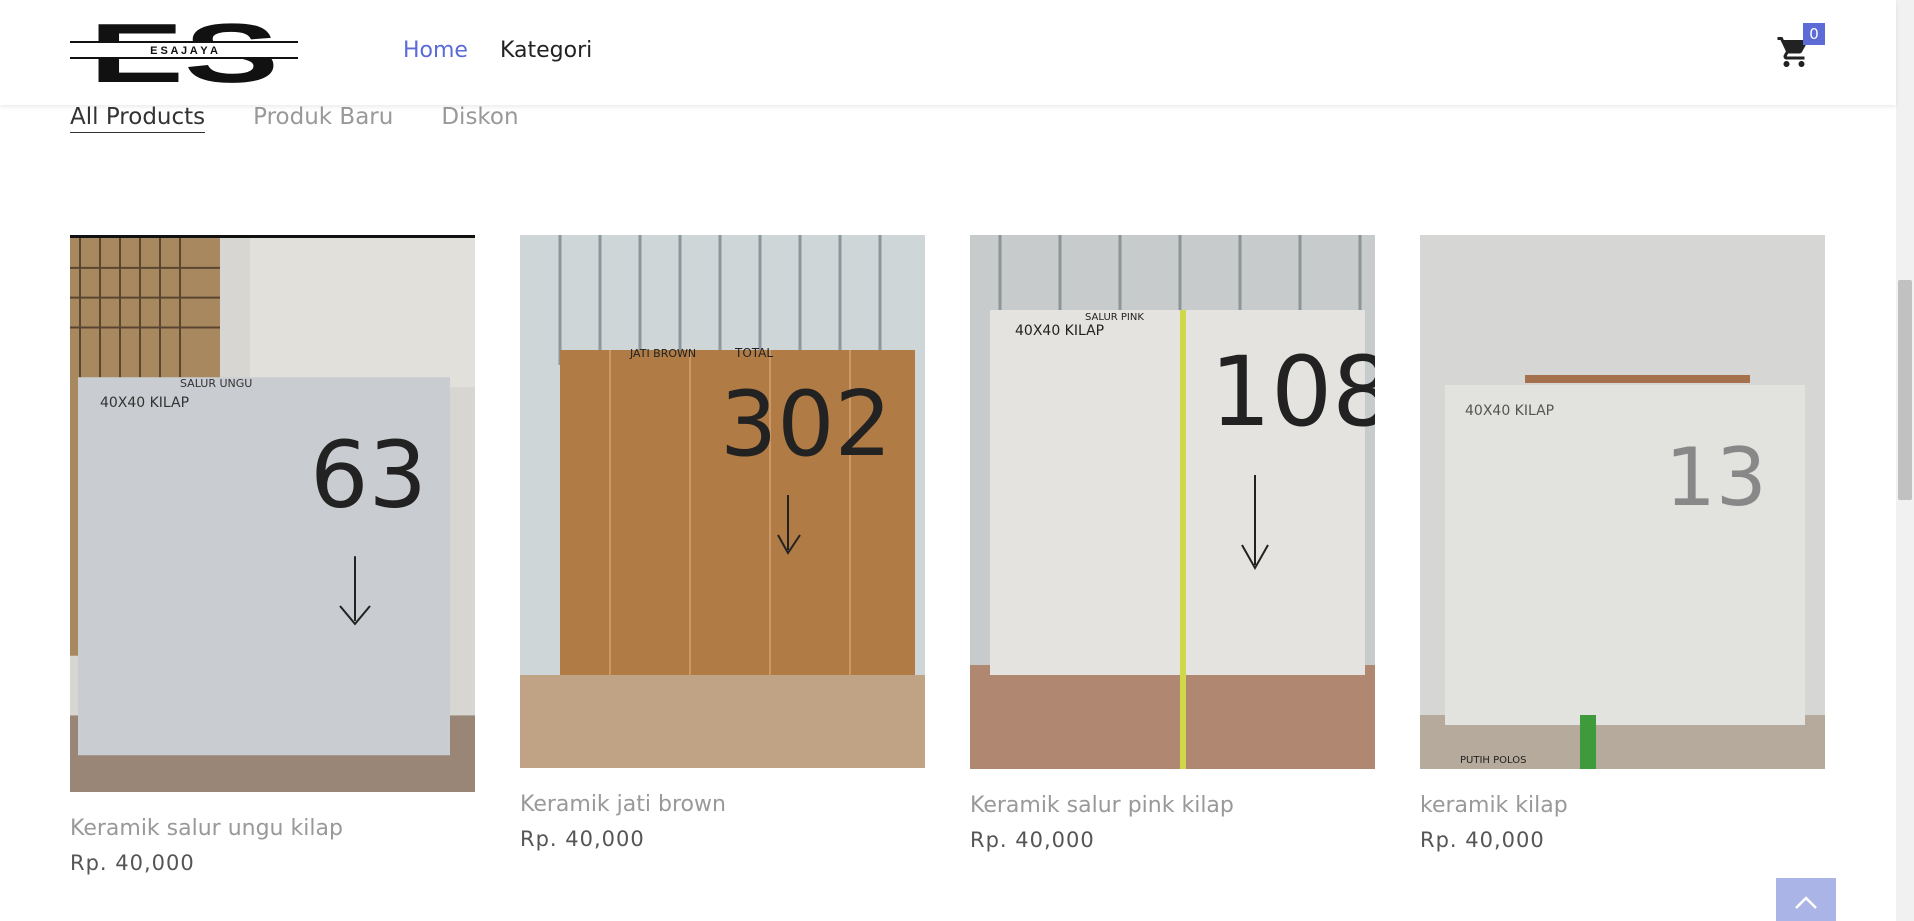 The height and width of the screenshot is (921, 1914). What do you see at coordinates (1493, 760) in the screenshot?
I see `tile-top-label: PUTIH POLOS` at bounding box center [1493, 760].